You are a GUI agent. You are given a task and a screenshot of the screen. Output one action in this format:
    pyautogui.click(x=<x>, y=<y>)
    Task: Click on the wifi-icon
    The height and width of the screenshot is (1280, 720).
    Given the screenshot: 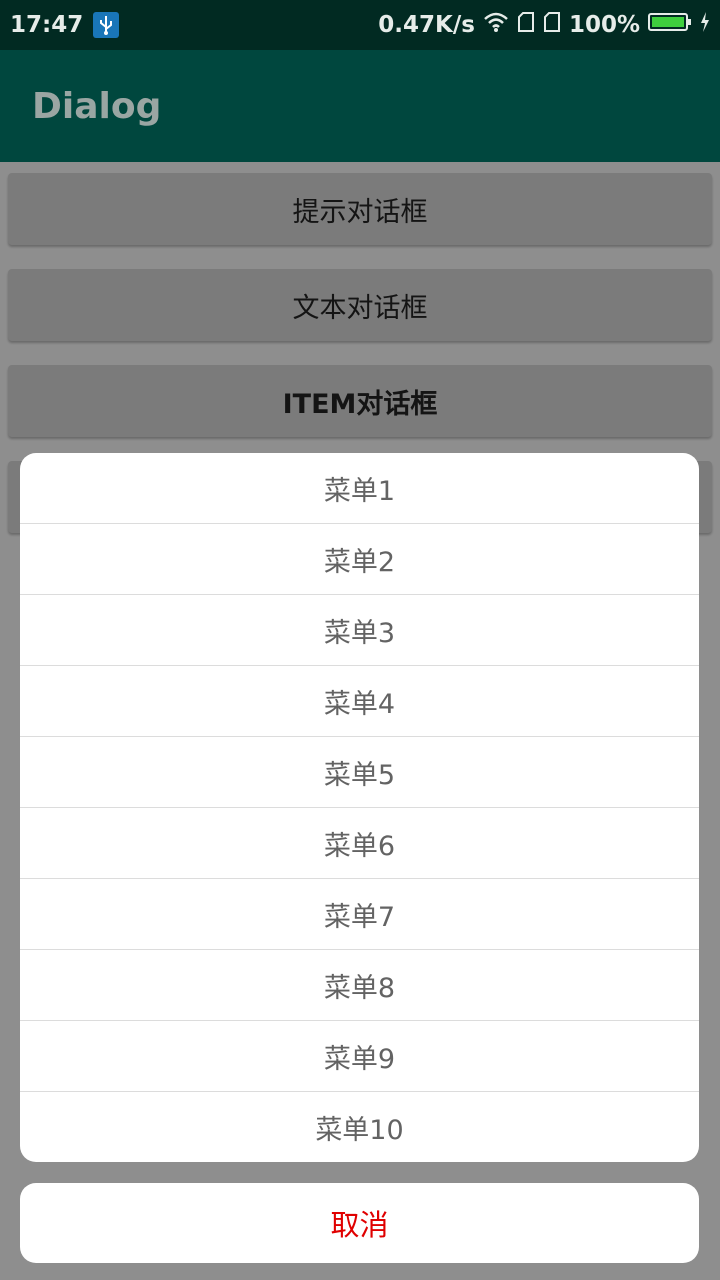 What is the action you would take?
    pyautogui.click(x=496, y=25)
    